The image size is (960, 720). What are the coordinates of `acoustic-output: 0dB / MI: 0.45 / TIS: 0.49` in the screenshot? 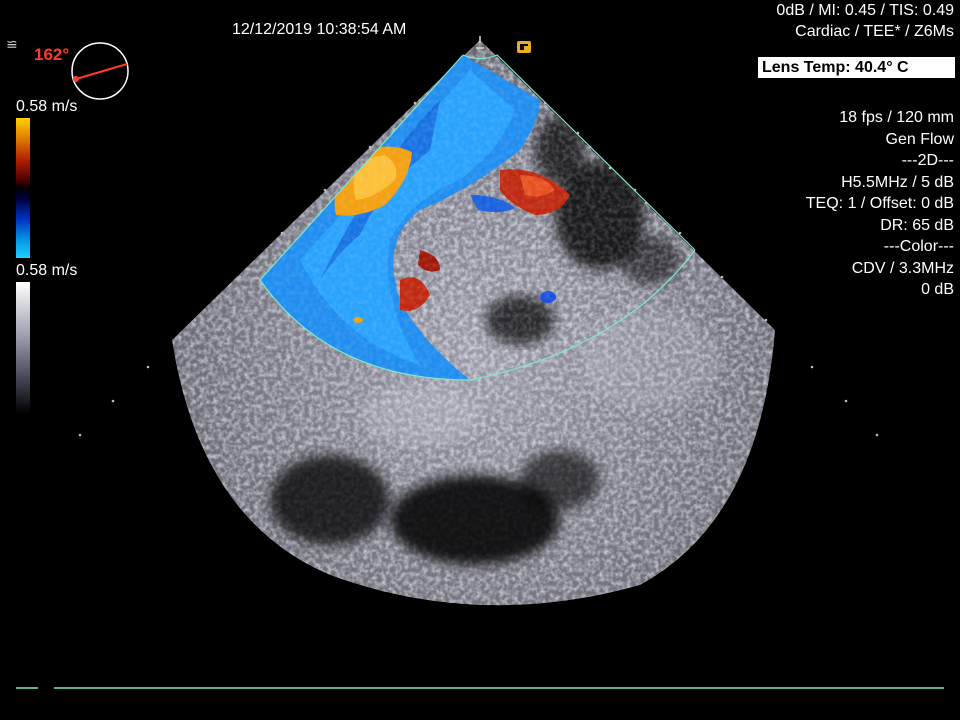 It's located at (865, 10).